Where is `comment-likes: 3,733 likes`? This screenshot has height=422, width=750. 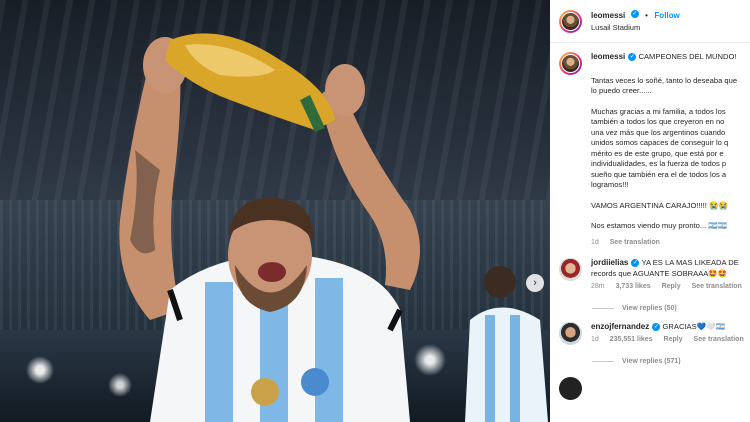 comment-likes: 3,733 likes is located at coordinates (633, 286).